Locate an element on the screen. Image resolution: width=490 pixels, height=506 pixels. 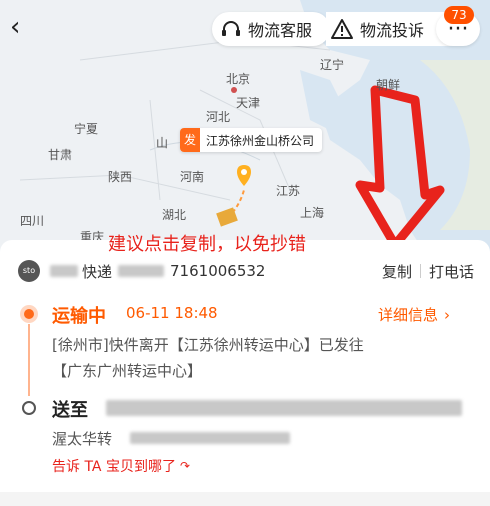
map-label-sichuan: 四川 is located at coordinates (32, 221).